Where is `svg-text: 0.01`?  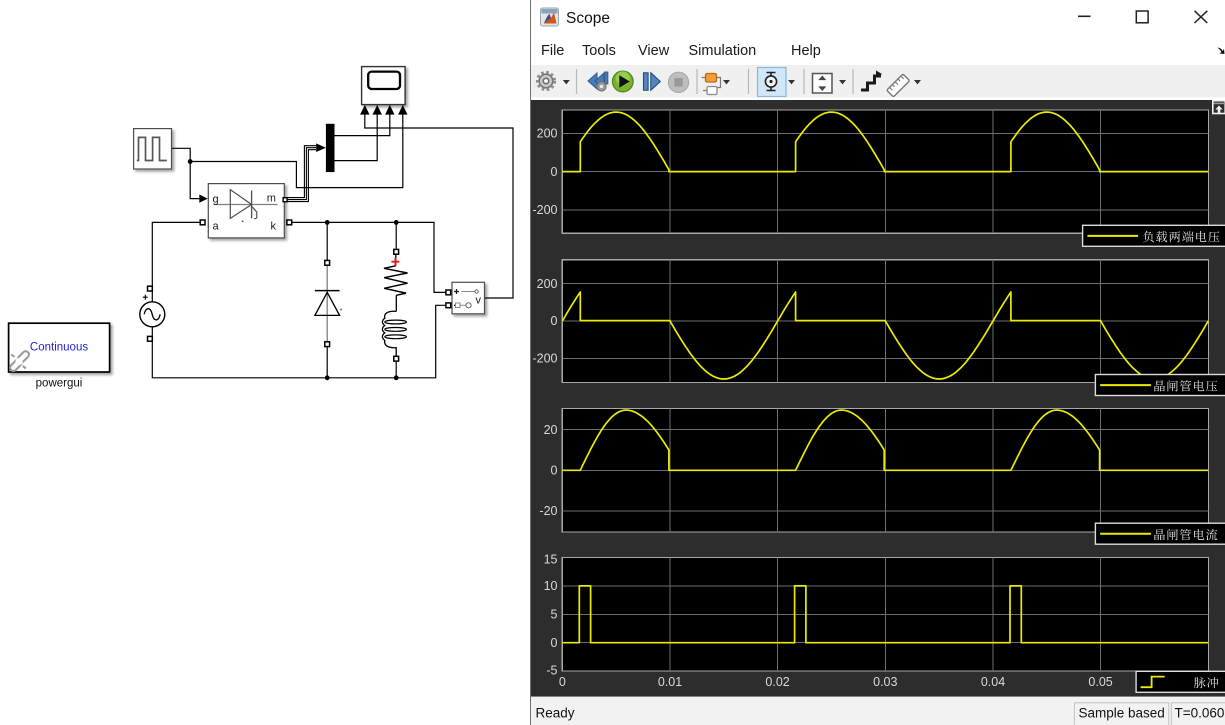 svg-text: 0.01 is located at coordinates (670, 682).